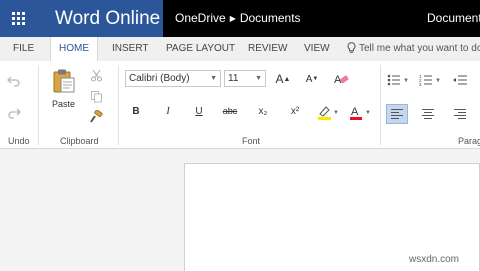  I want to click on bullets-icon: ▼, so click(399, 80).